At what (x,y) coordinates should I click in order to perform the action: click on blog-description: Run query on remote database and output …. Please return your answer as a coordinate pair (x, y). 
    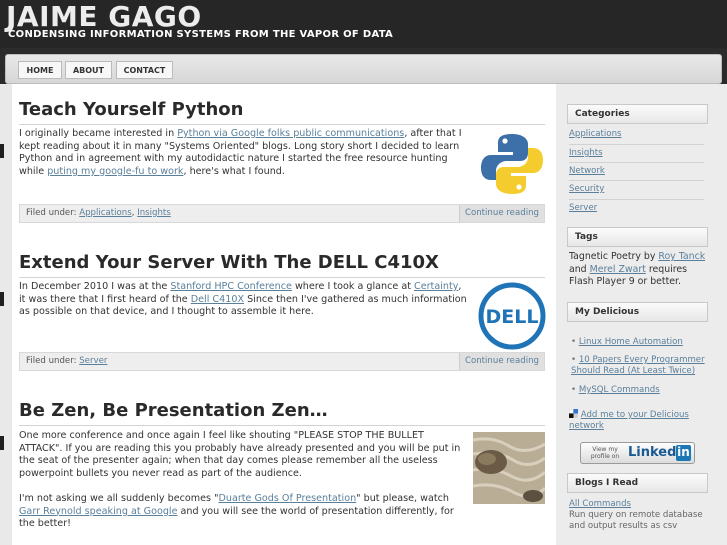
    Looking at the image, I should click on (636, 520).